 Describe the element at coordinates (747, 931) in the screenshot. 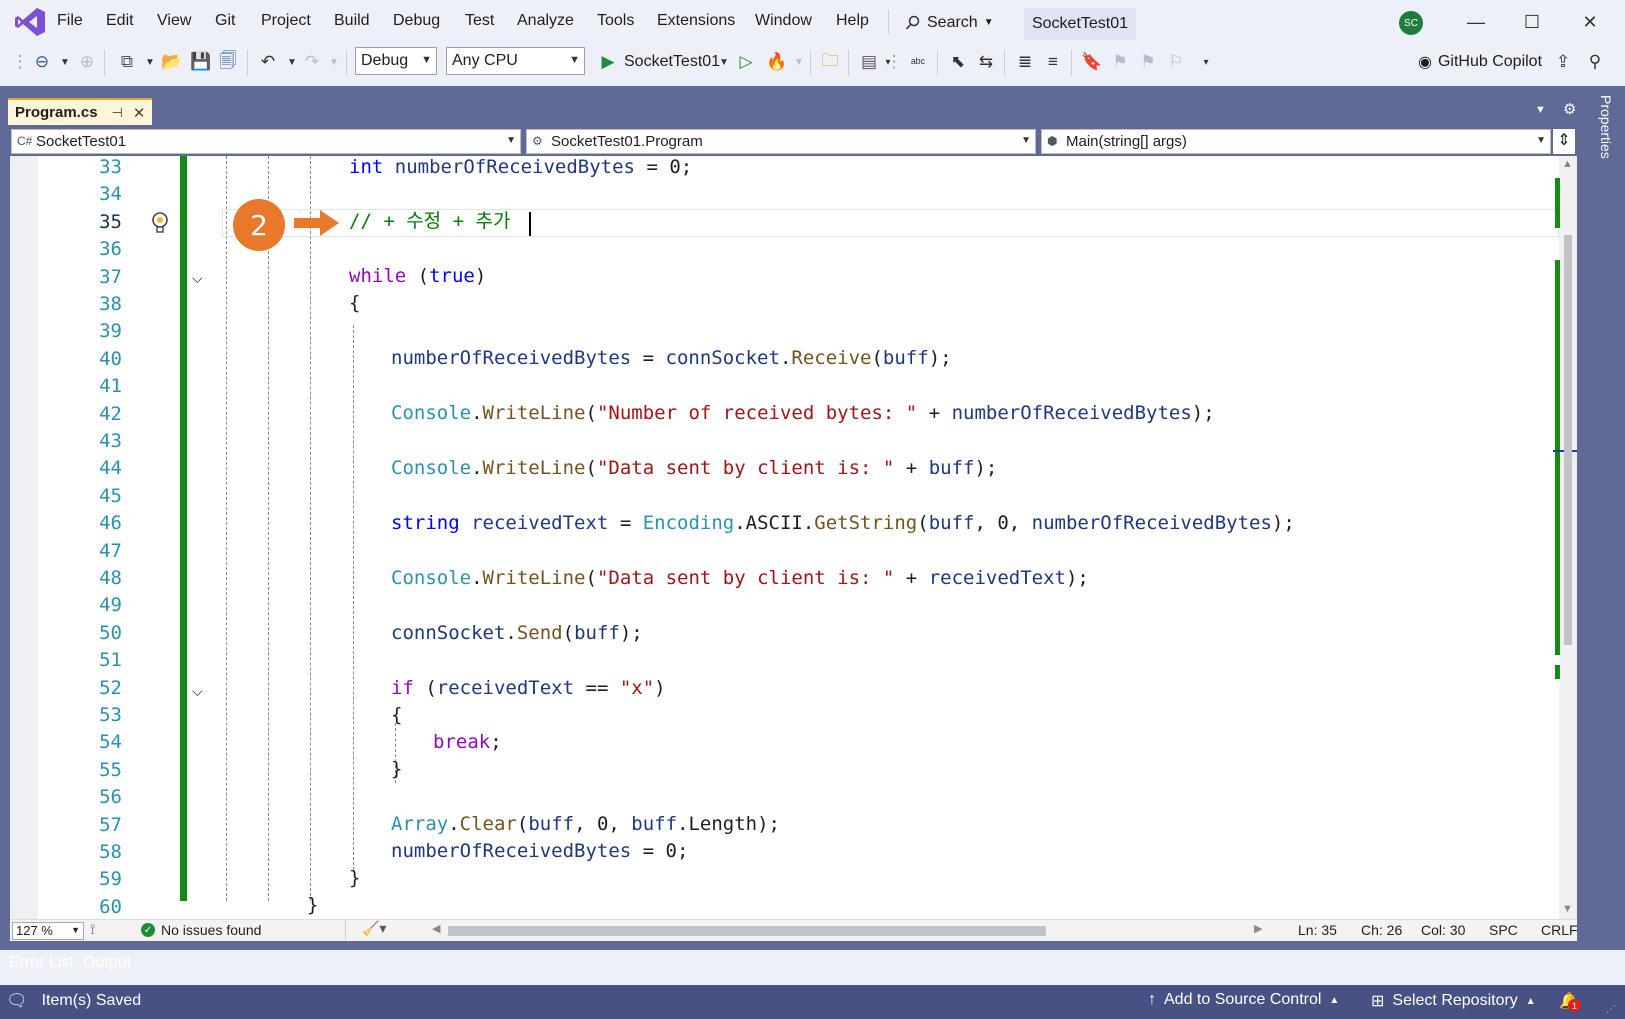

I see `horizontal-scroll-thumb` at that location.